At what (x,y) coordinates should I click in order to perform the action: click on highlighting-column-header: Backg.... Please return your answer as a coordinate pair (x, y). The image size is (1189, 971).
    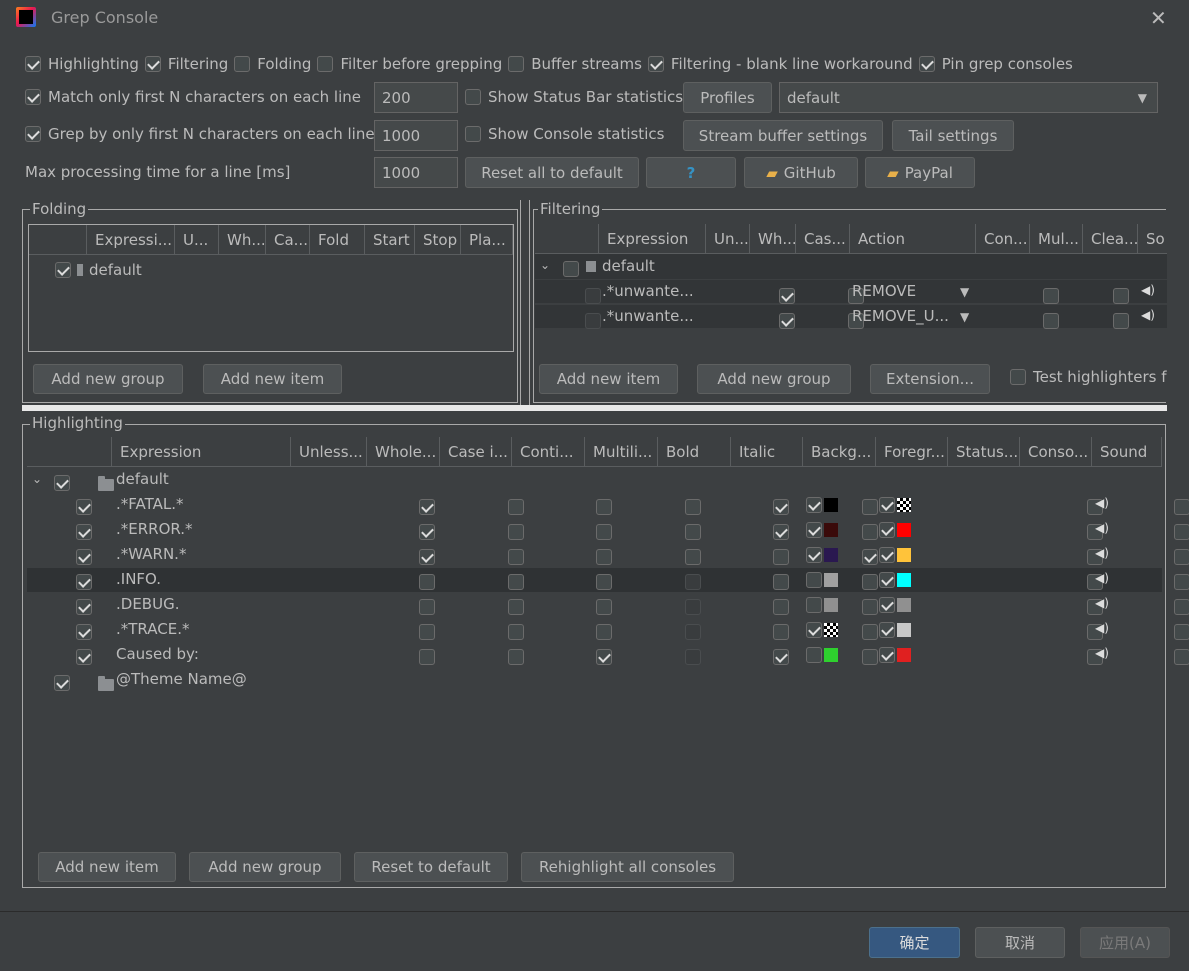
    Looking at the image, I should click on (839, 452).